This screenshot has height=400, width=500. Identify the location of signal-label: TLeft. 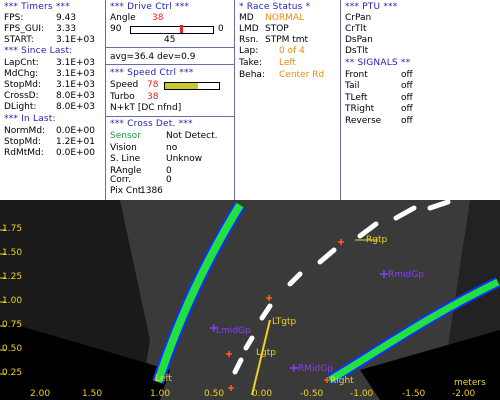
(356, 98).